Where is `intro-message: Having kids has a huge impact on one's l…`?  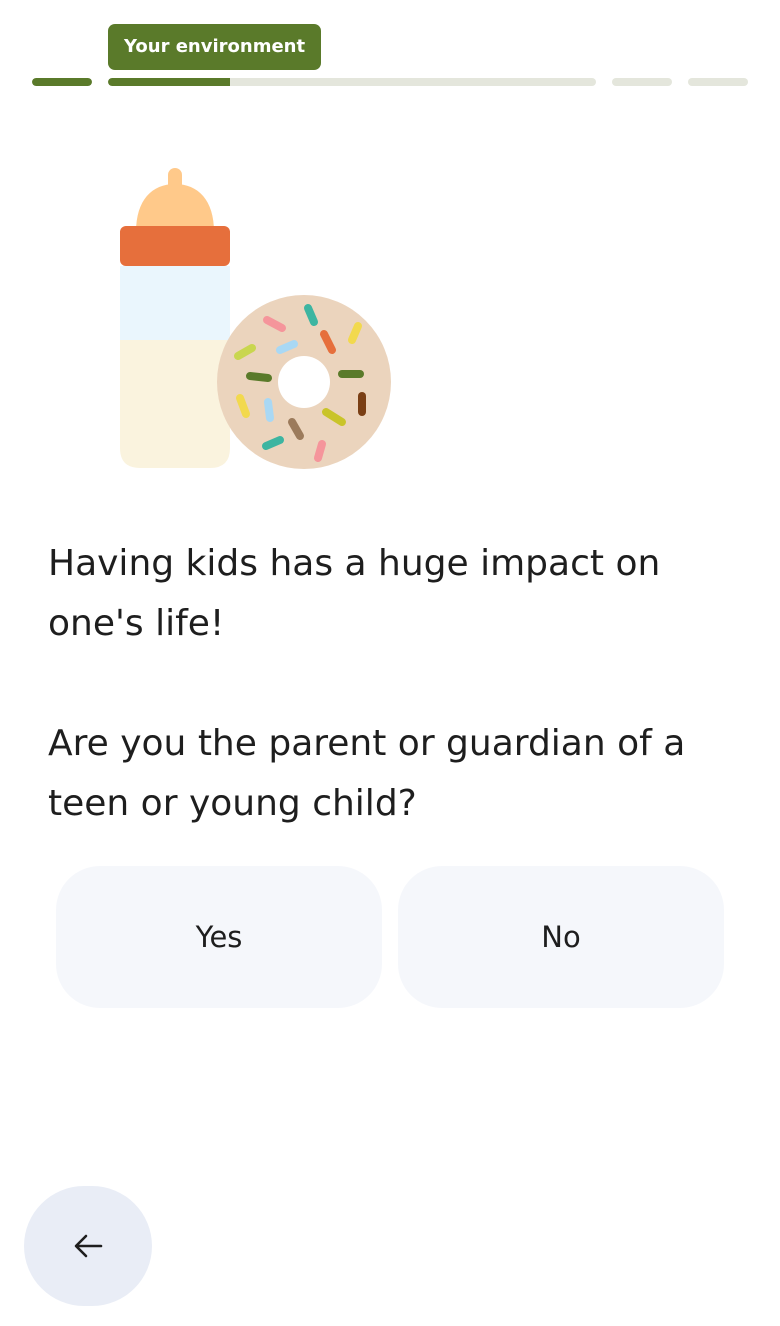 intro-message: Having kids has a huge impact on one's l… is located at coordinates (354, 593).